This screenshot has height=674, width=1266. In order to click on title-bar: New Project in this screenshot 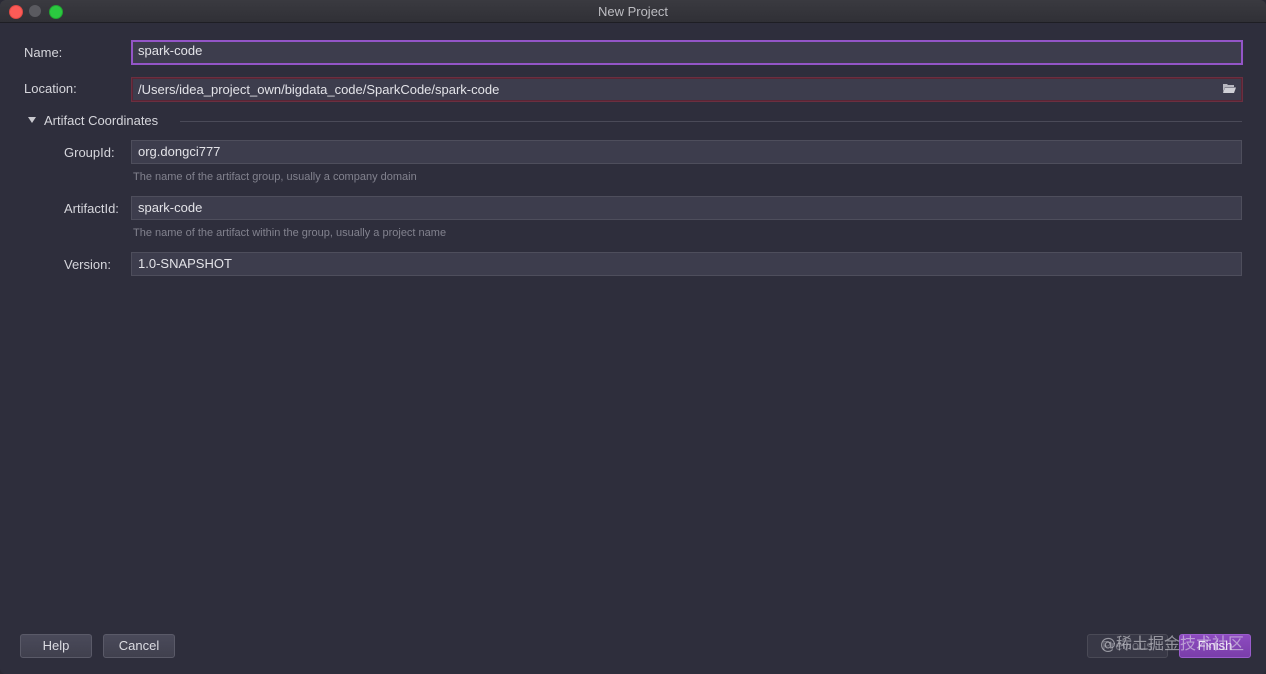, I will do `click(633, 11)`.